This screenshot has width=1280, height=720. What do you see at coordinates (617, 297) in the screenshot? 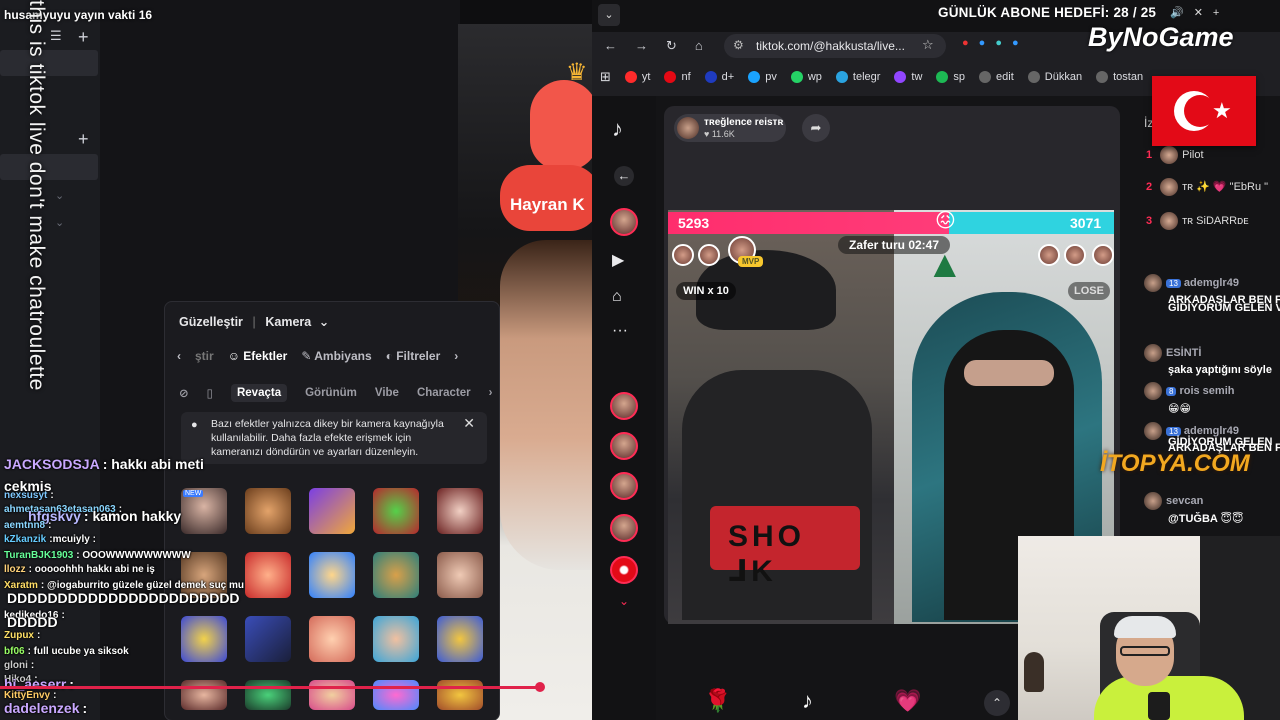
I see `live-home-icon: ⌂` at bounding box center [617, 297].